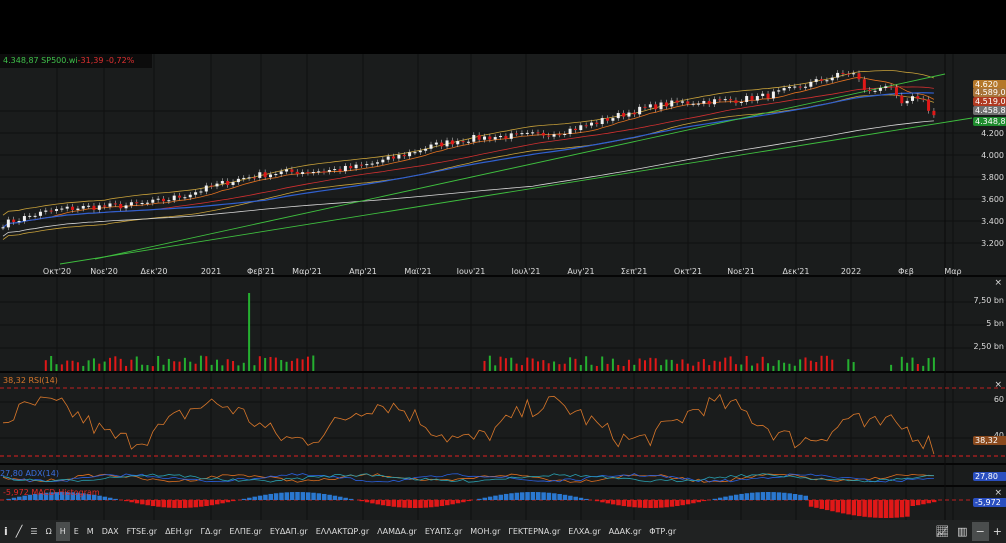 The height and width of the screenshot is (543, 1006). Describe the element at coordinates (49, 531) in the screenshot. I see `toolbar-symbol-button: Ω` at that location.